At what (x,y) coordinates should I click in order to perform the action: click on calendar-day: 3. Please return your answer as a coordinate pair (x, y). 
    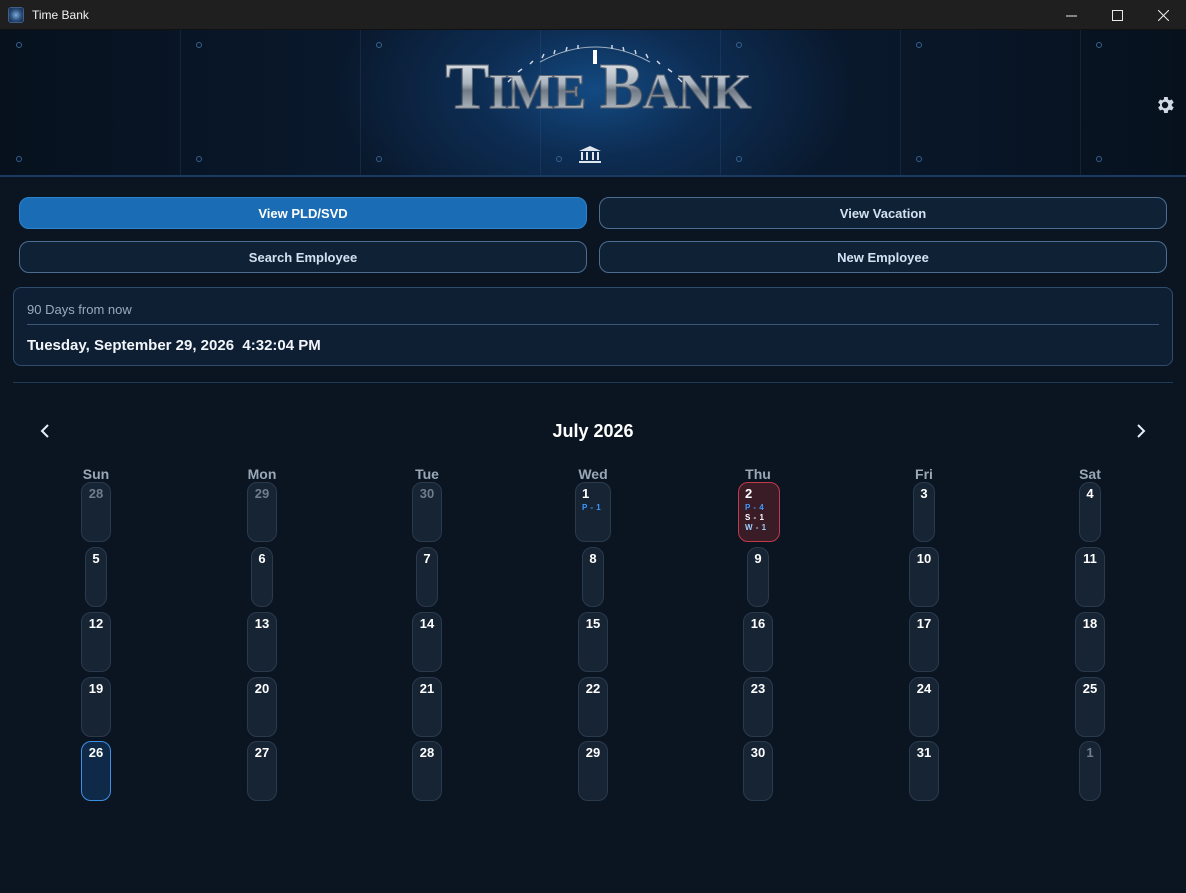
    Looking at the image, I should click on (924, 512).